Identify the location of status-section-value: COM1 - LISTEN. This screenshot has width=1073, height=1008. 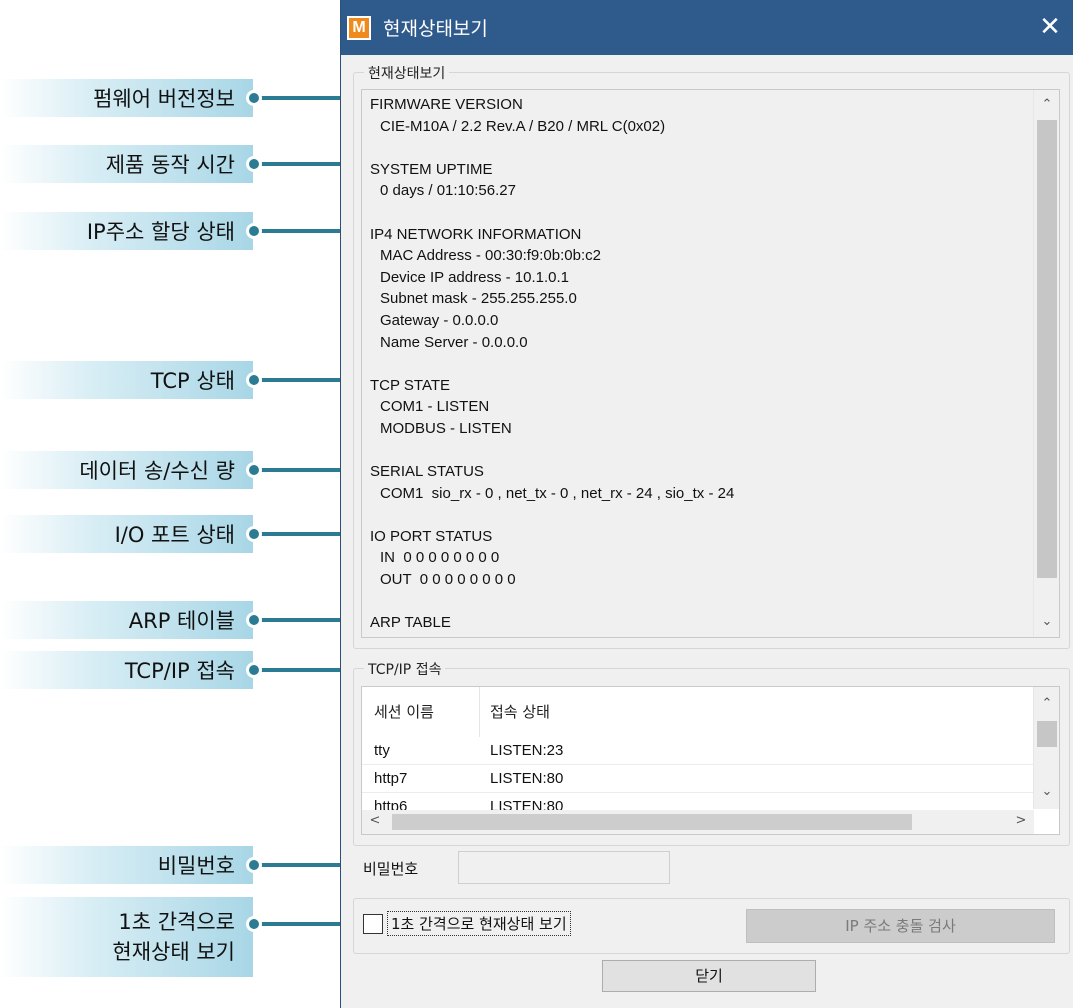
(435, 407).